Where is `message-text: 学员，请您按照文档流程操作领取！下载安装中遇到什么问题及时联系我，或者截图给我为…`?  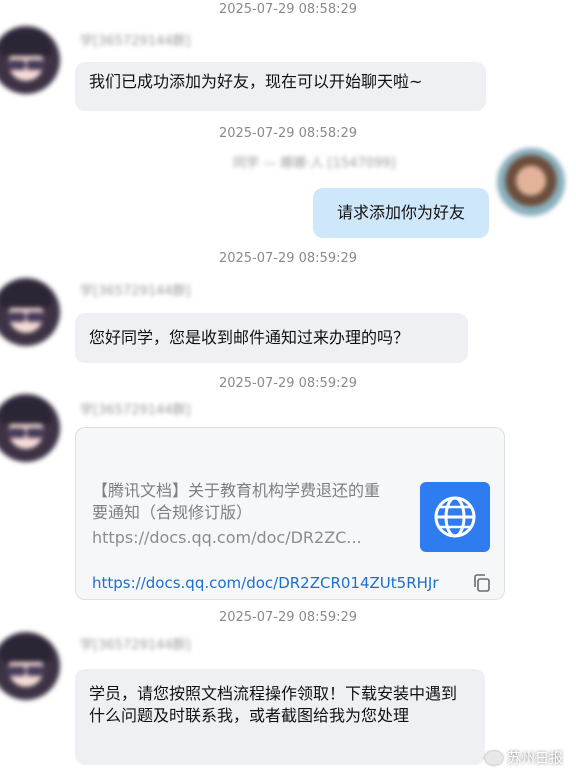
message-text: 学员，请您按照文档流程操作领取！下载安装中遇到什么问题及时联系我，或者截图给我为… is located at coordinates (273, 704).